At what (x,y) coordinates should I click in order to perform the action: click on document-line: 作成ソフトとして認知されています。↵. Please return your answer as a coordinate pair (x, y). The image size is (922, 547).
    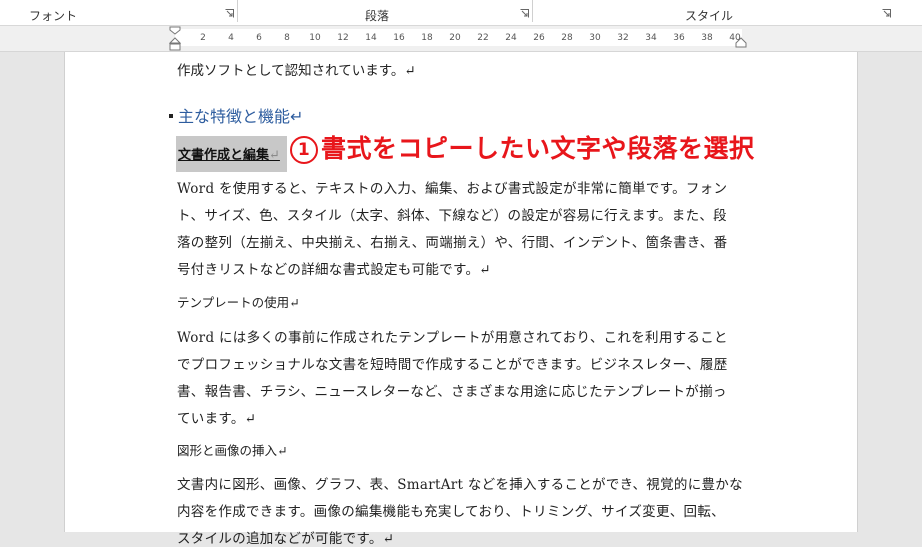
    Looking at the image, I should click on (296, 69).